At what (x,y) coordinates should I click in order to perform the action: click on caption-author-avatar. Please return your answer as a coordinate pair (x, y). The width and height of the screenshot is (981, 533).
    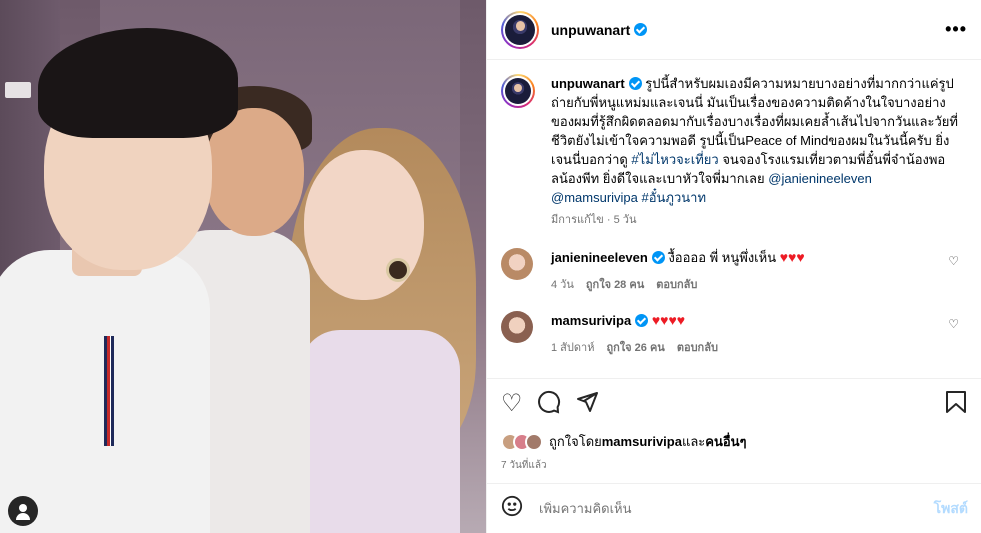
    Looking at the image, I should click on (518, 91).